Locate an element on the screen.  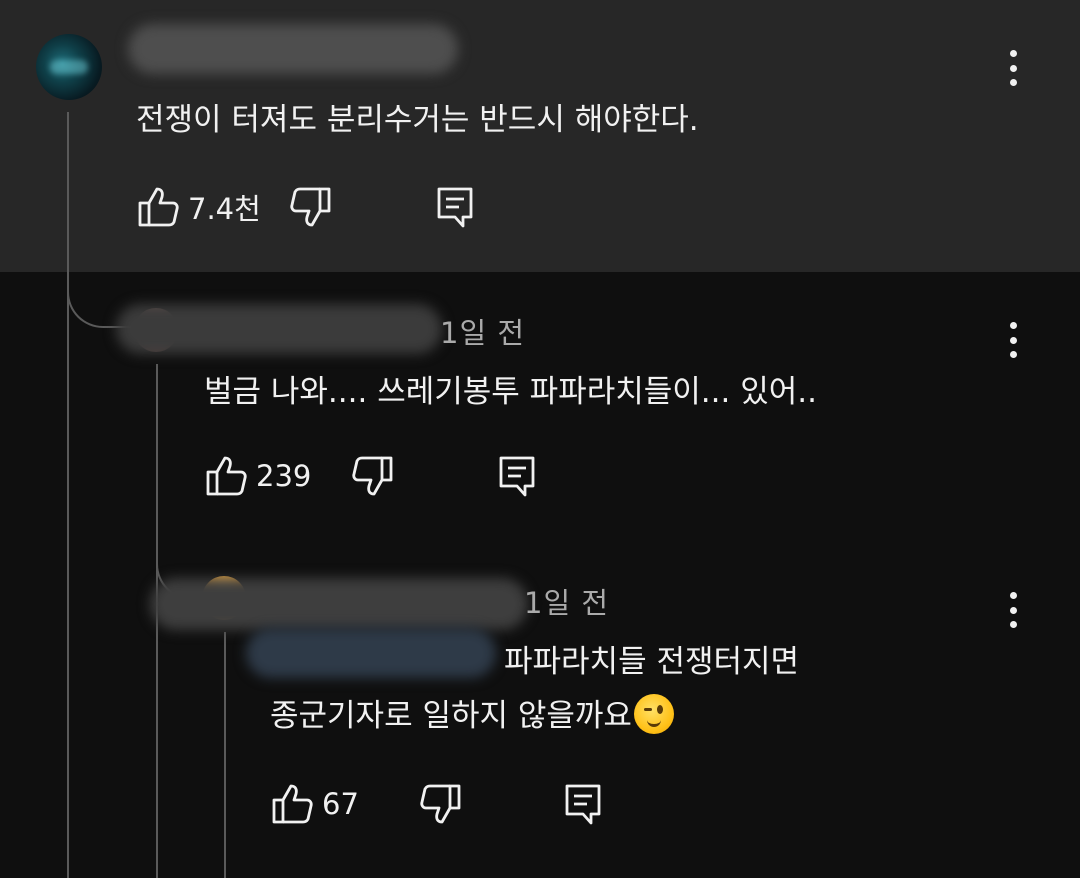
comment-text-line-2-text: 종군기자로 일하지 않을까요 is located at coordinates (451, 716).